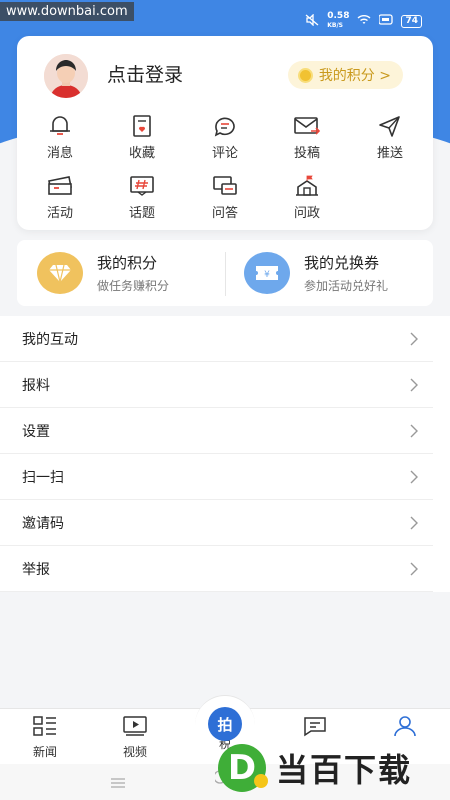  I want to click on quick-action-topics: 话题, so click(142, 197).